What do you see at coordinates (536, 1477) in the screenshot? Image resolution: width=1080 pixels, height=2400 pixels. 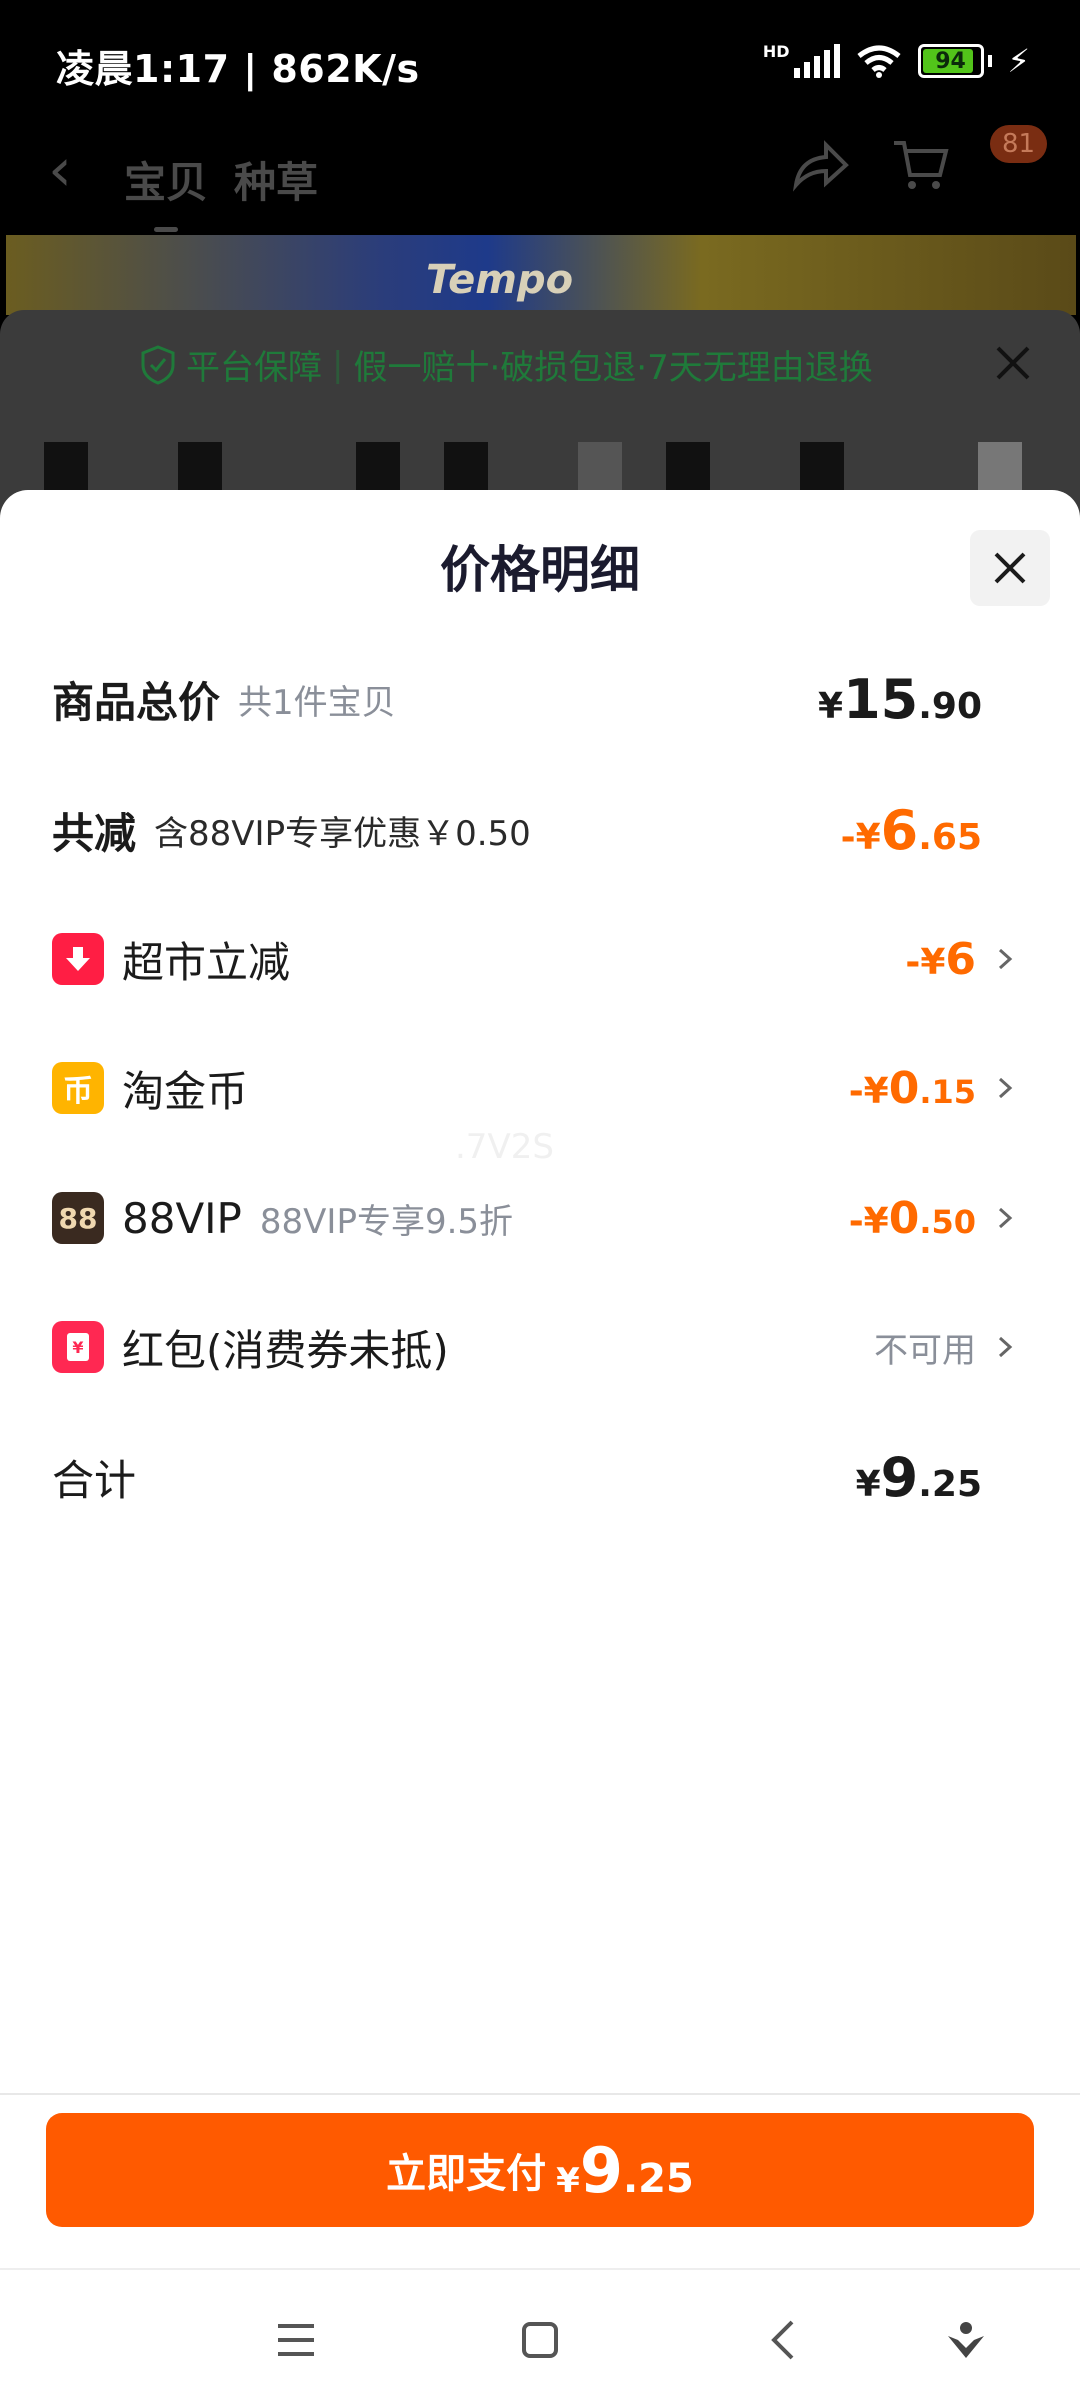 I see `row-sum: 合计 ¥ 9 .25` at bounding box center [536, 1477].